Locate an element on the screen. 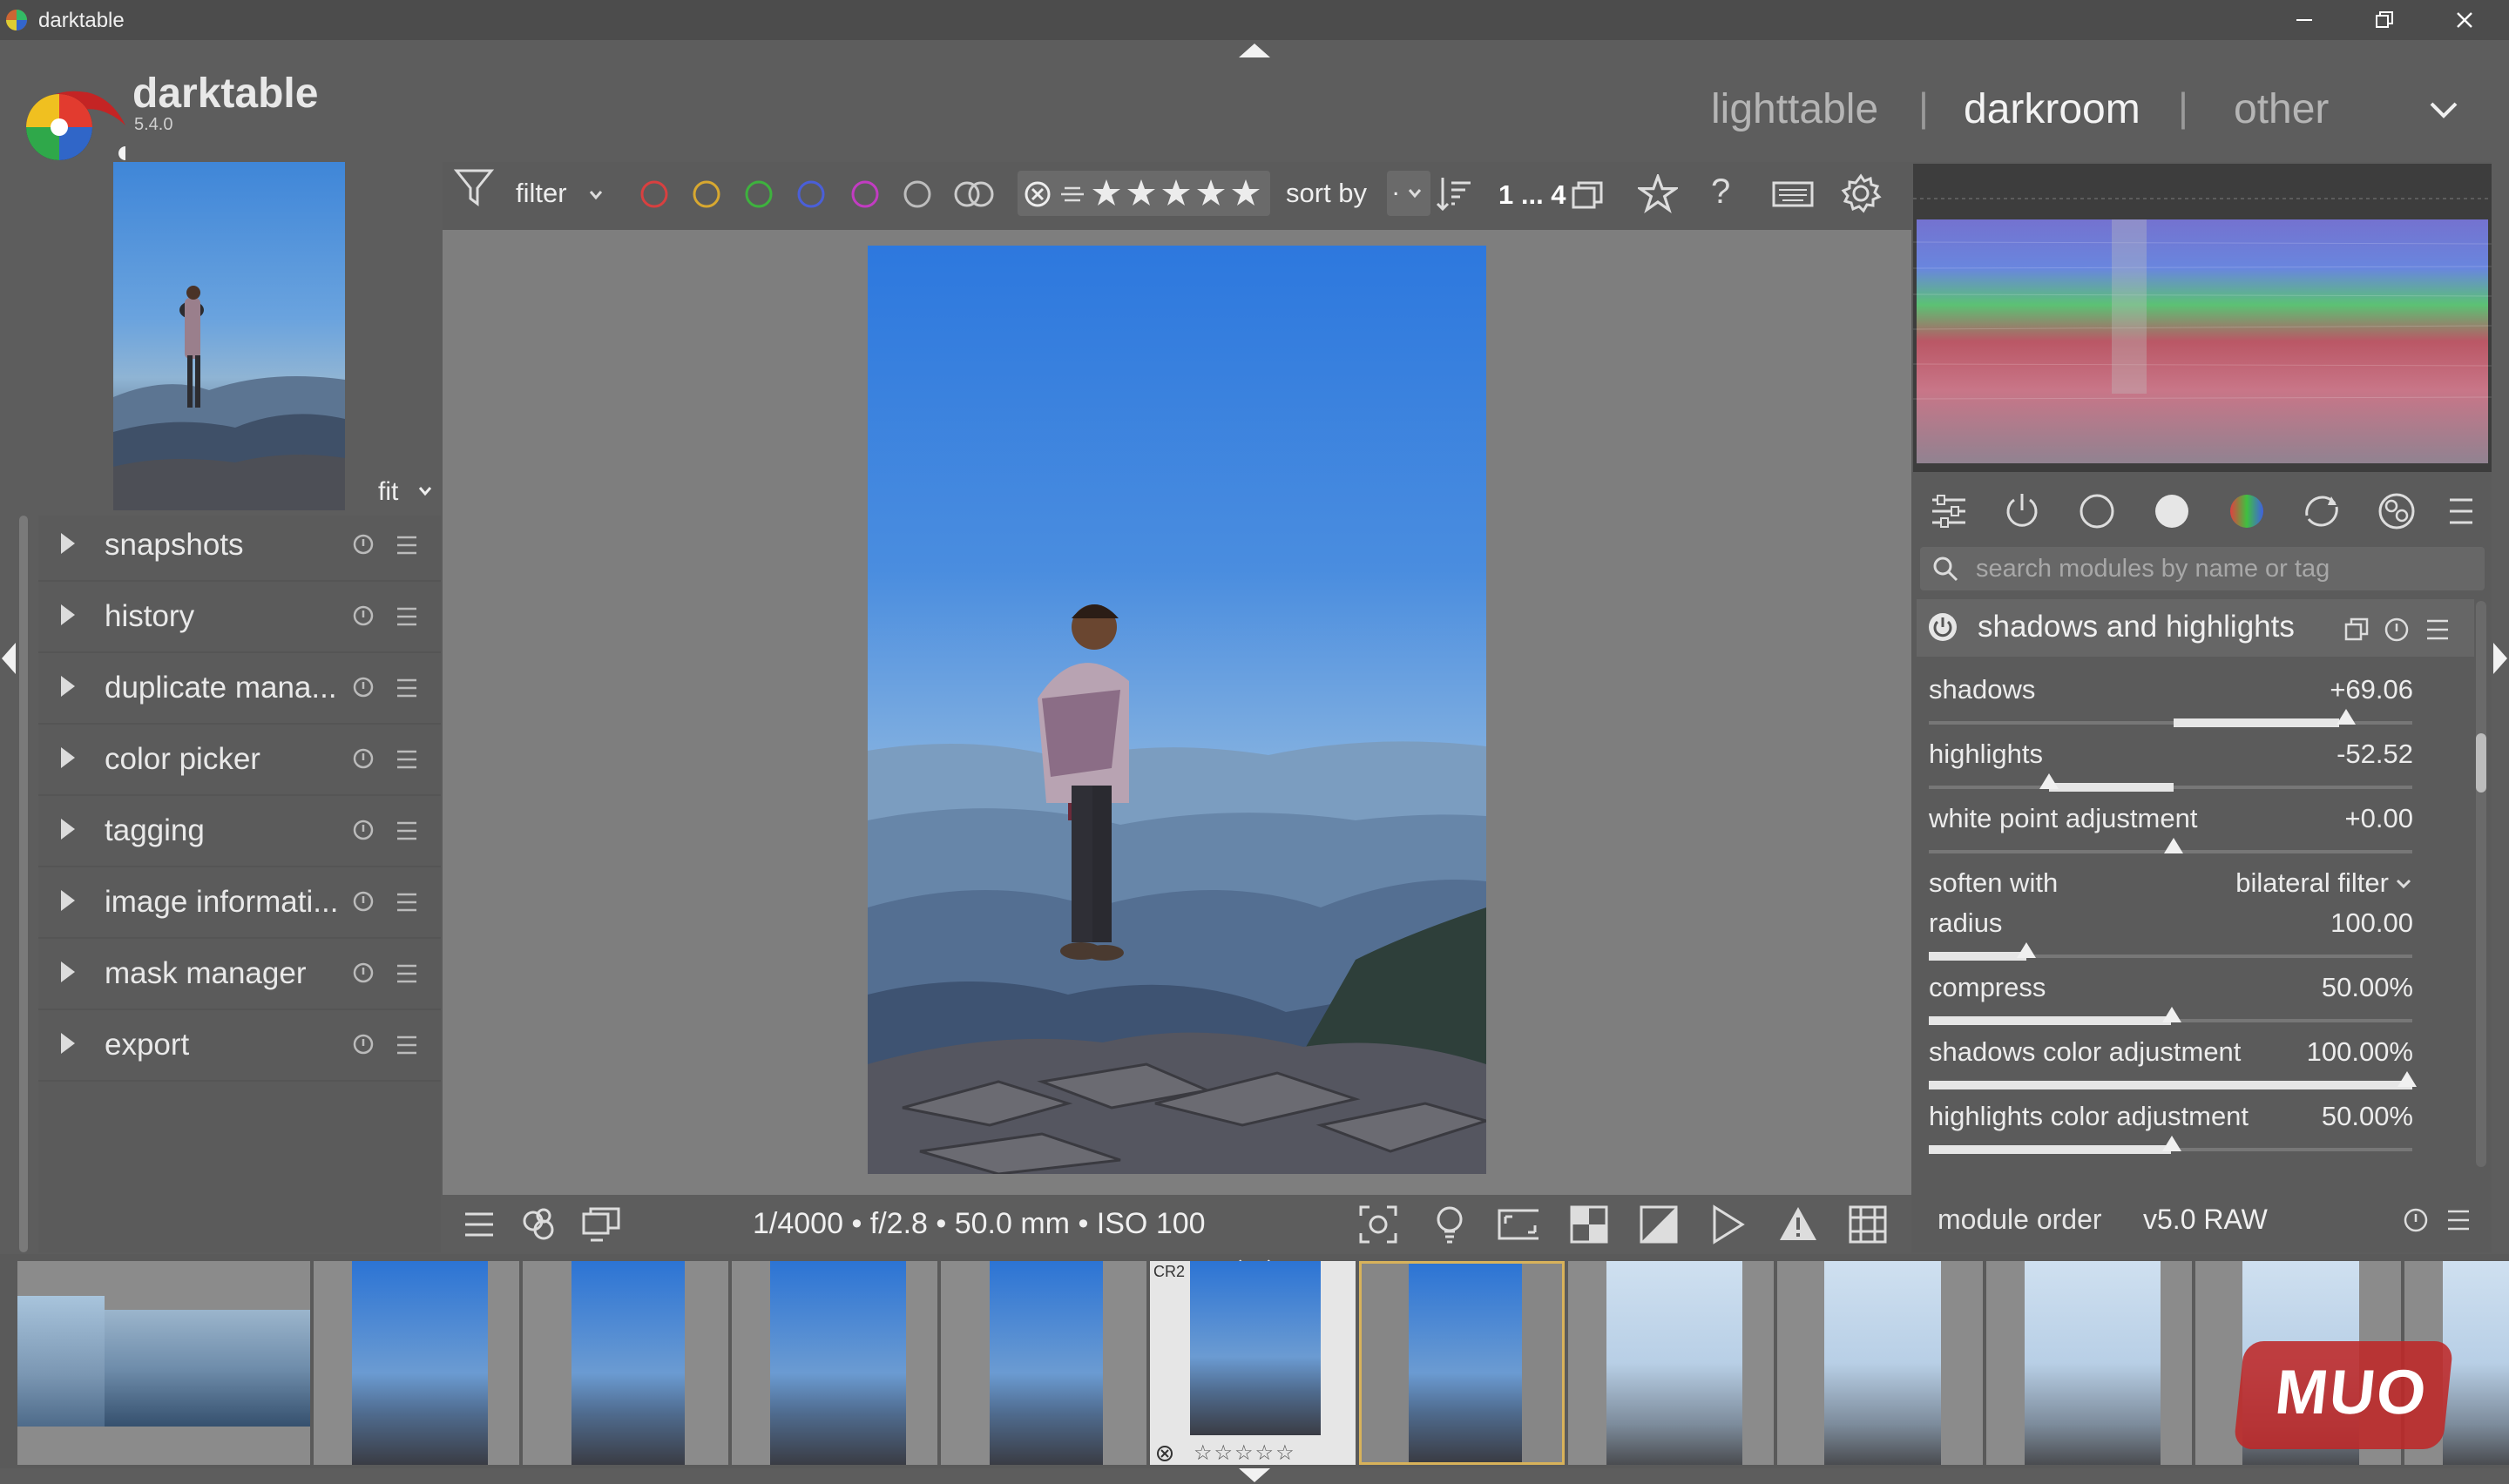 This screenshot has height=1484, width=2509. sort-order-icon is located at coordinates (1455, 193).